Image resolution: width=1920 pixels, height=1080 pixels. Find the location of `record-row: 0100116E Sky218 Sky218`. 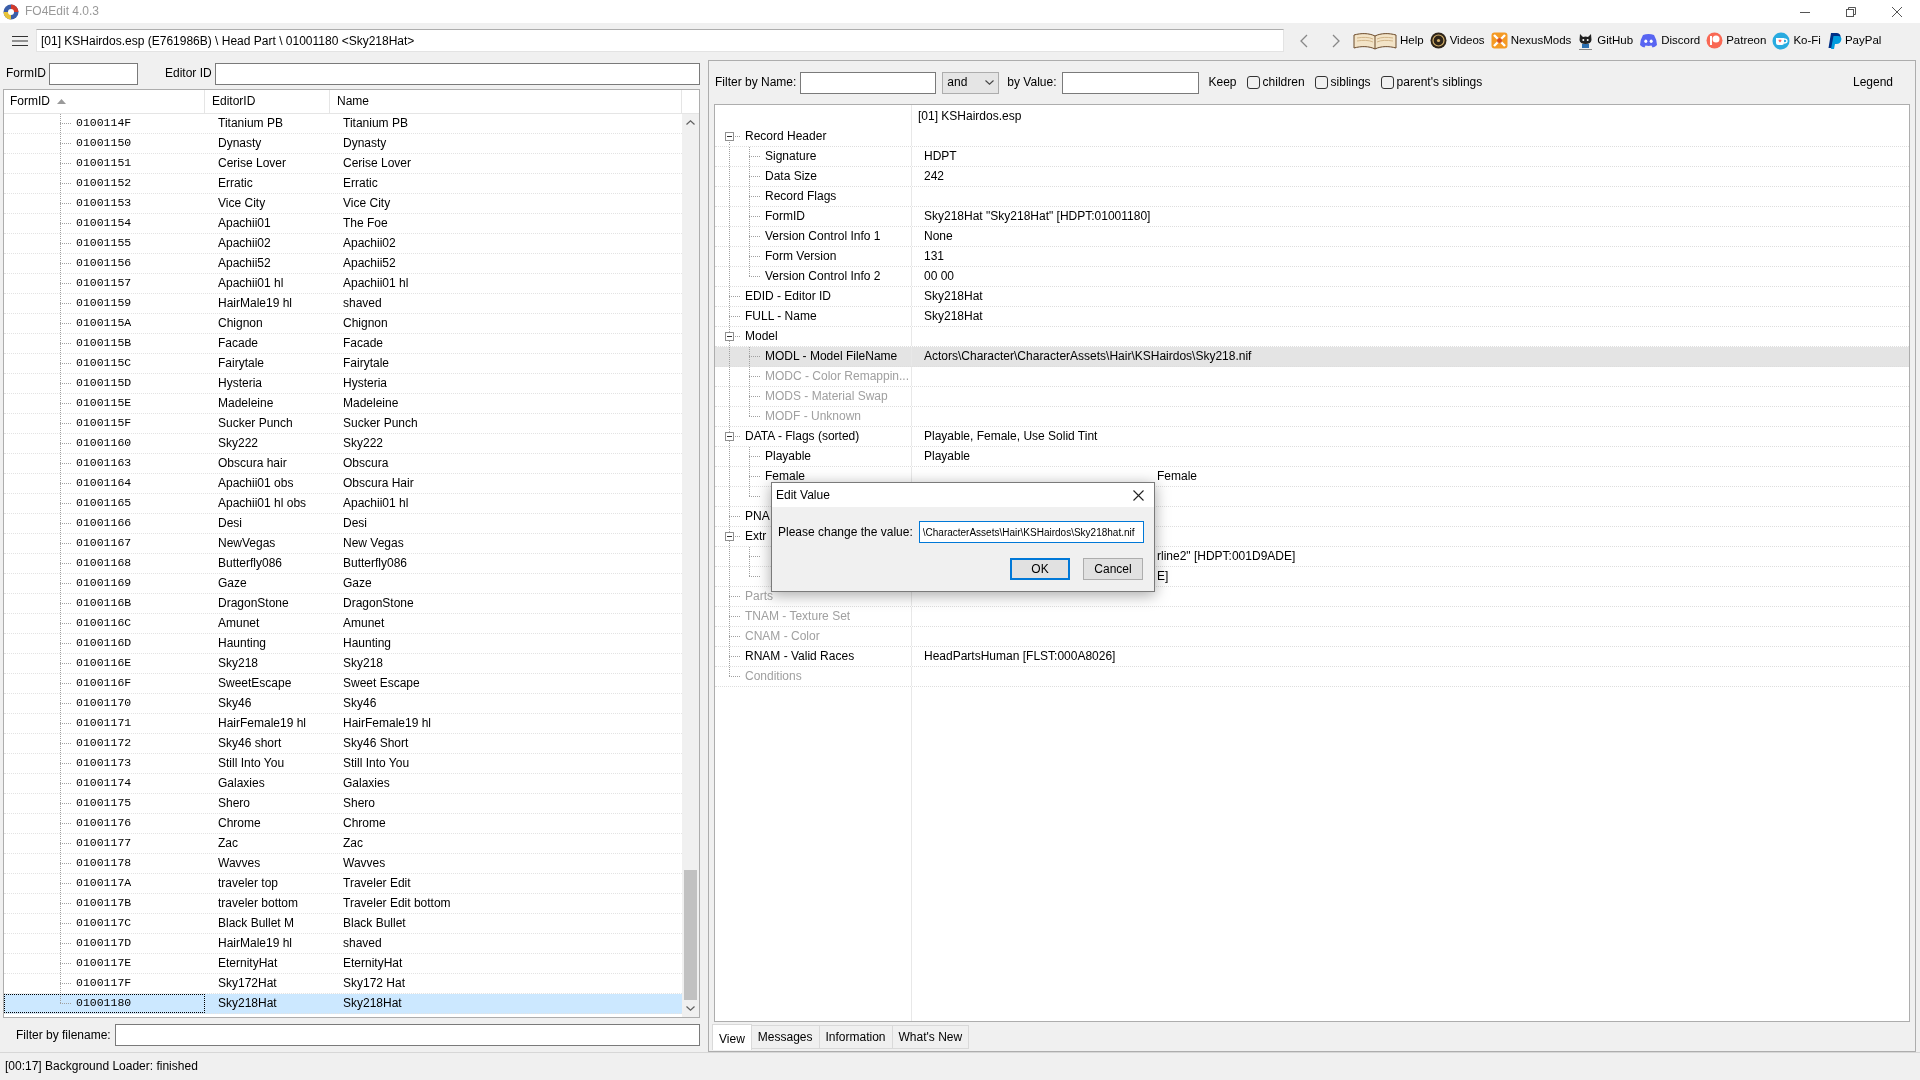

record-row: 0100116E Sky218 Sky218 is located at coordinates (343, 664).